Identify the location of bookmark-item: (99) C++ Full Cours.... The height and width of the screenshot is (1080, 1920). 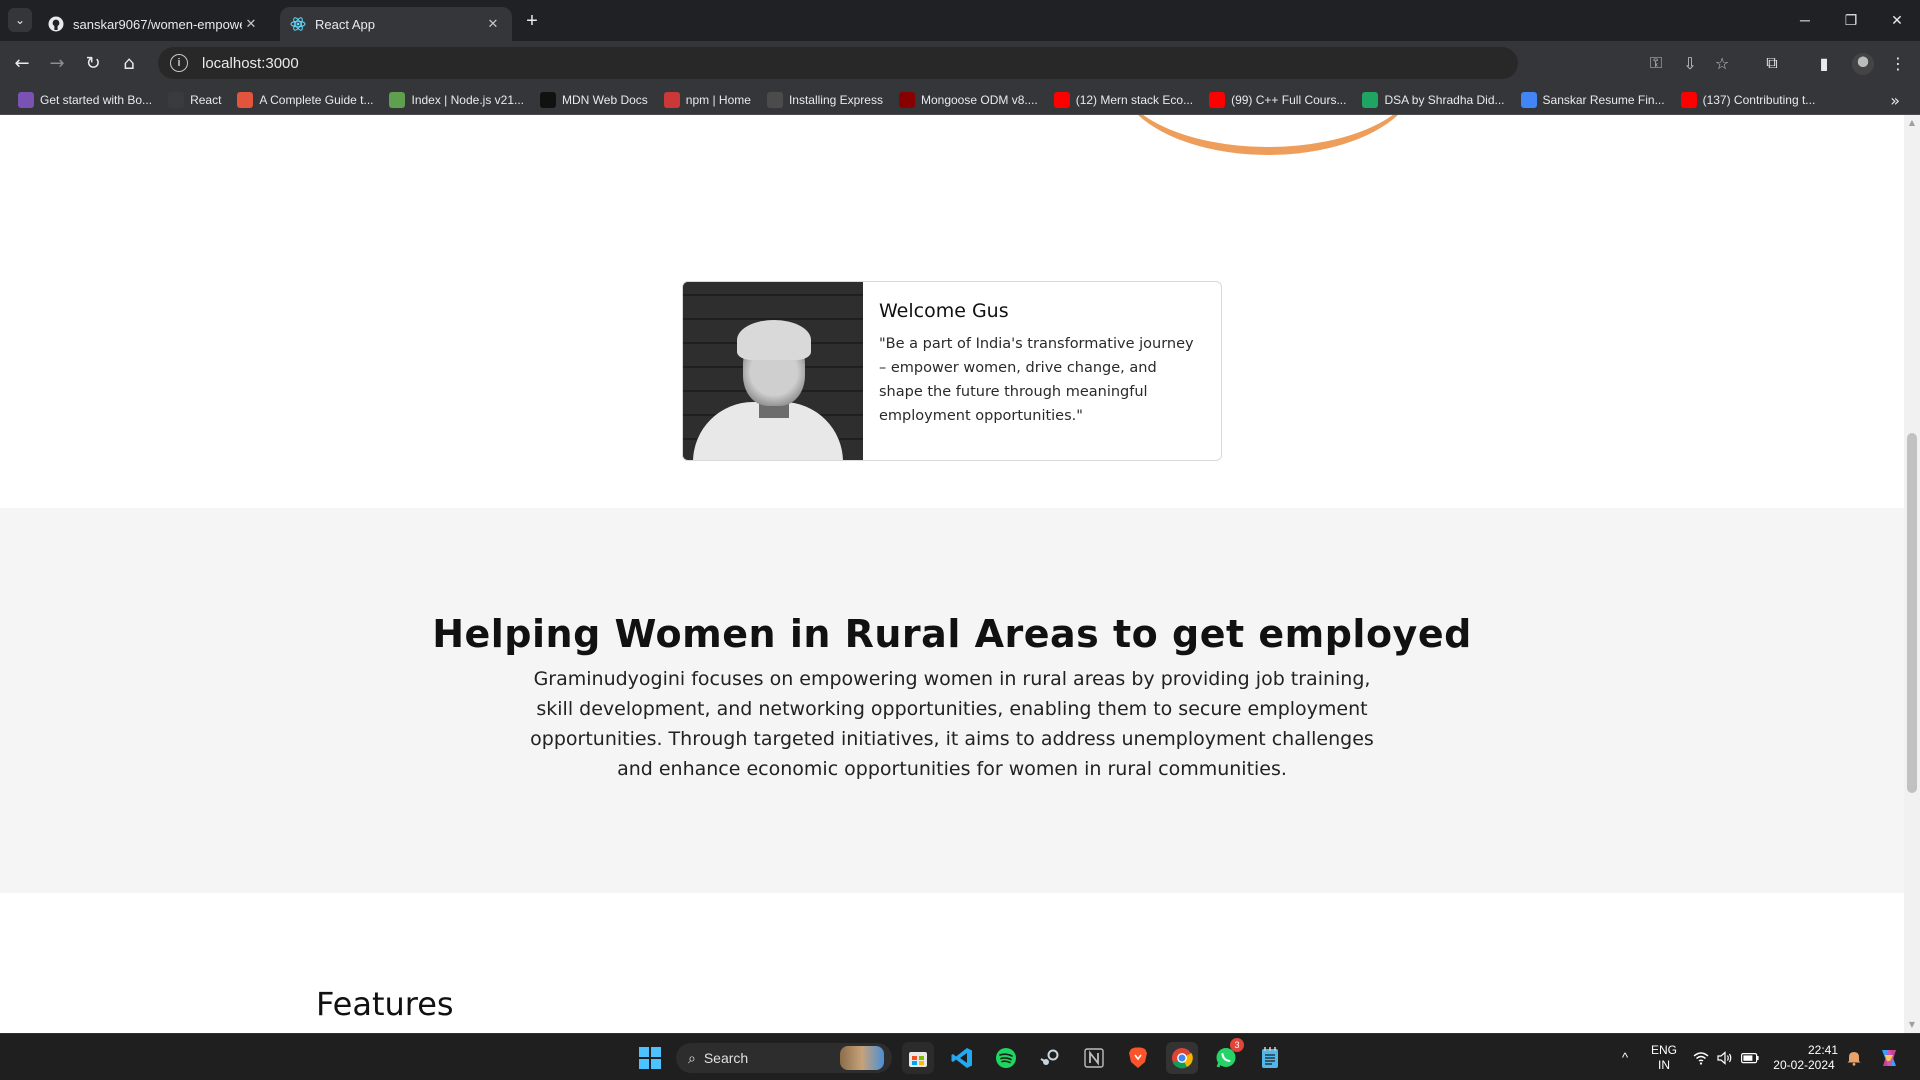
(1277, 100).